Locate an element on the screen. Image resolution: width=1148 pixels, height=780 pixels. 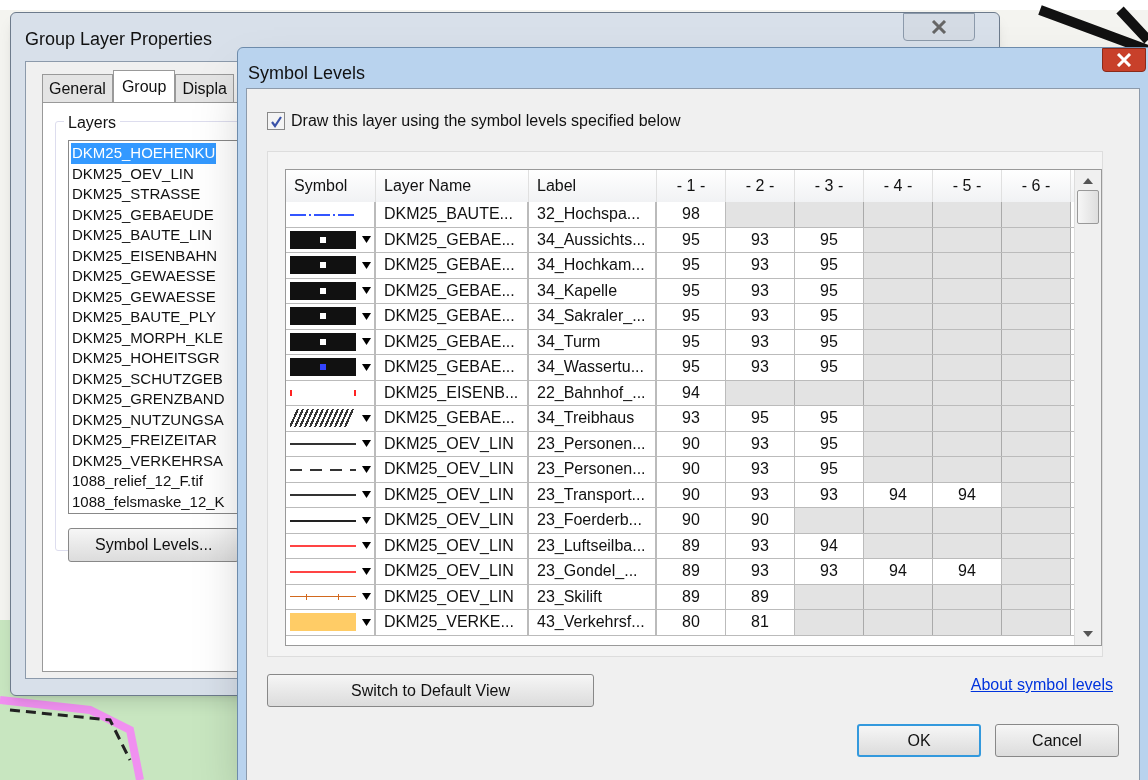
scroll-up-icon is located at coordinates (1088, 181).